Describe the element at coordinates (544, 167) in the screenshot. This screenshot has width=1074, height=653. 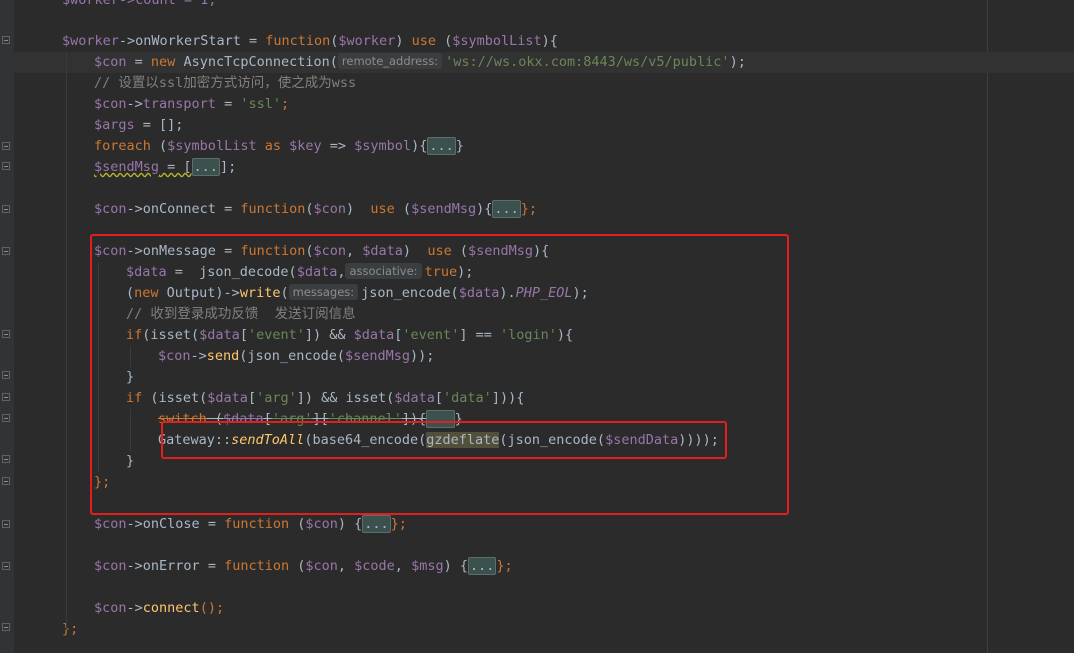
I see `code-line: $sendMsg = [...];` at that location.